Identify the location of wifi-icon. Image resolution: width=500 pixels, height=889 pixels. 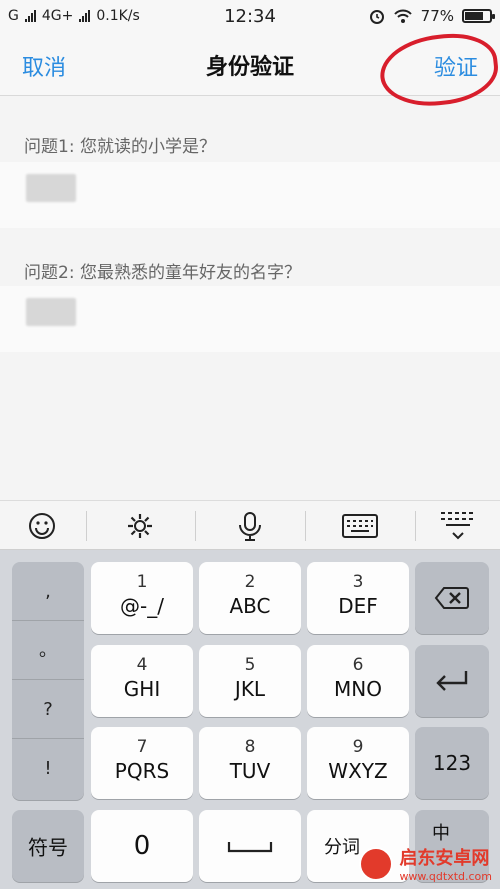
(402, 16).